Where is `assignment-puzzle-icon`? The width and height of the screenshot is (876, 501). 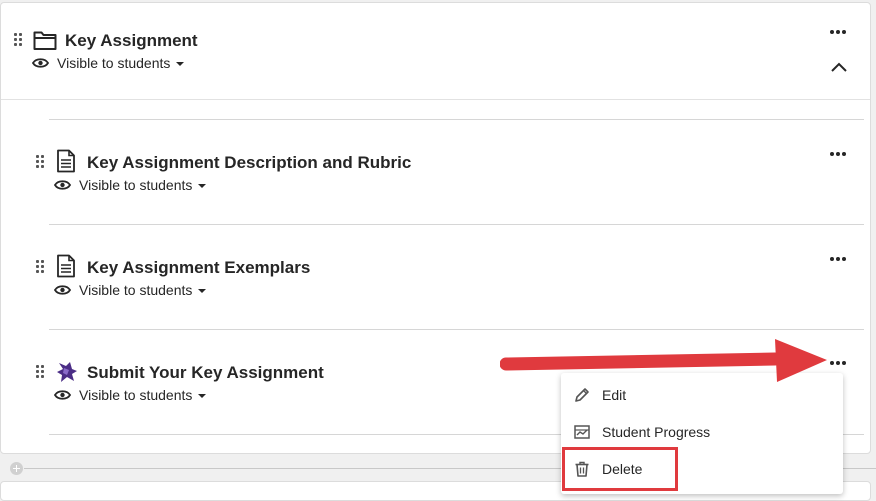 assignment-puzzle-icon is located at coordinates (67, 372).